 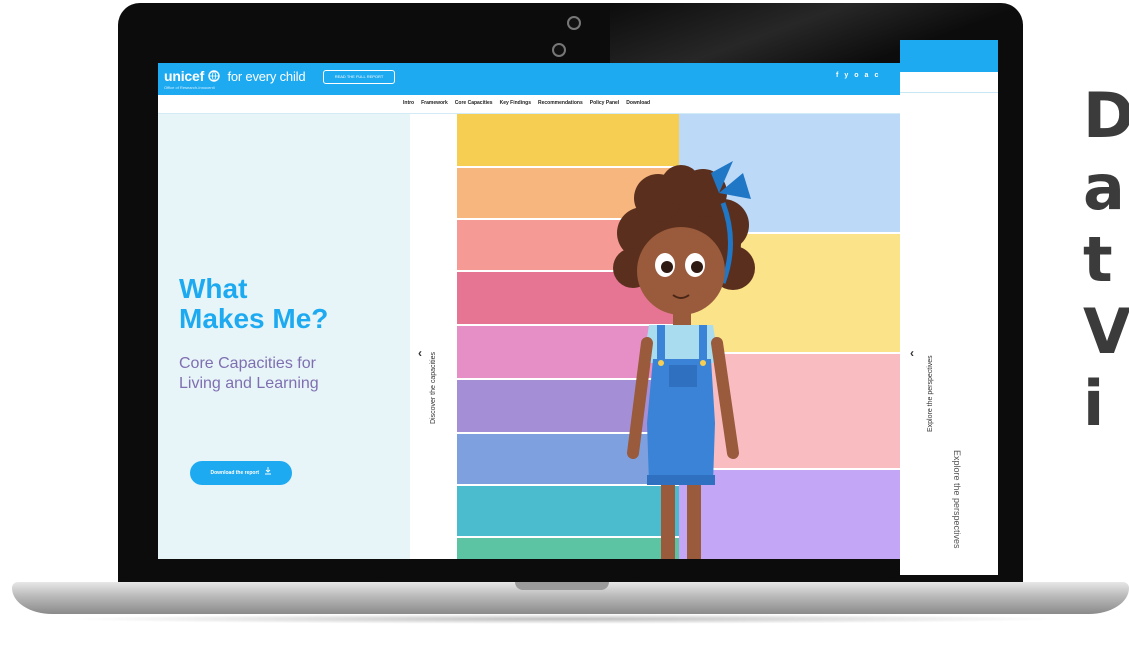 I want to click on background-browser-window: Explore the perspectives, so click(x=949, y=307).